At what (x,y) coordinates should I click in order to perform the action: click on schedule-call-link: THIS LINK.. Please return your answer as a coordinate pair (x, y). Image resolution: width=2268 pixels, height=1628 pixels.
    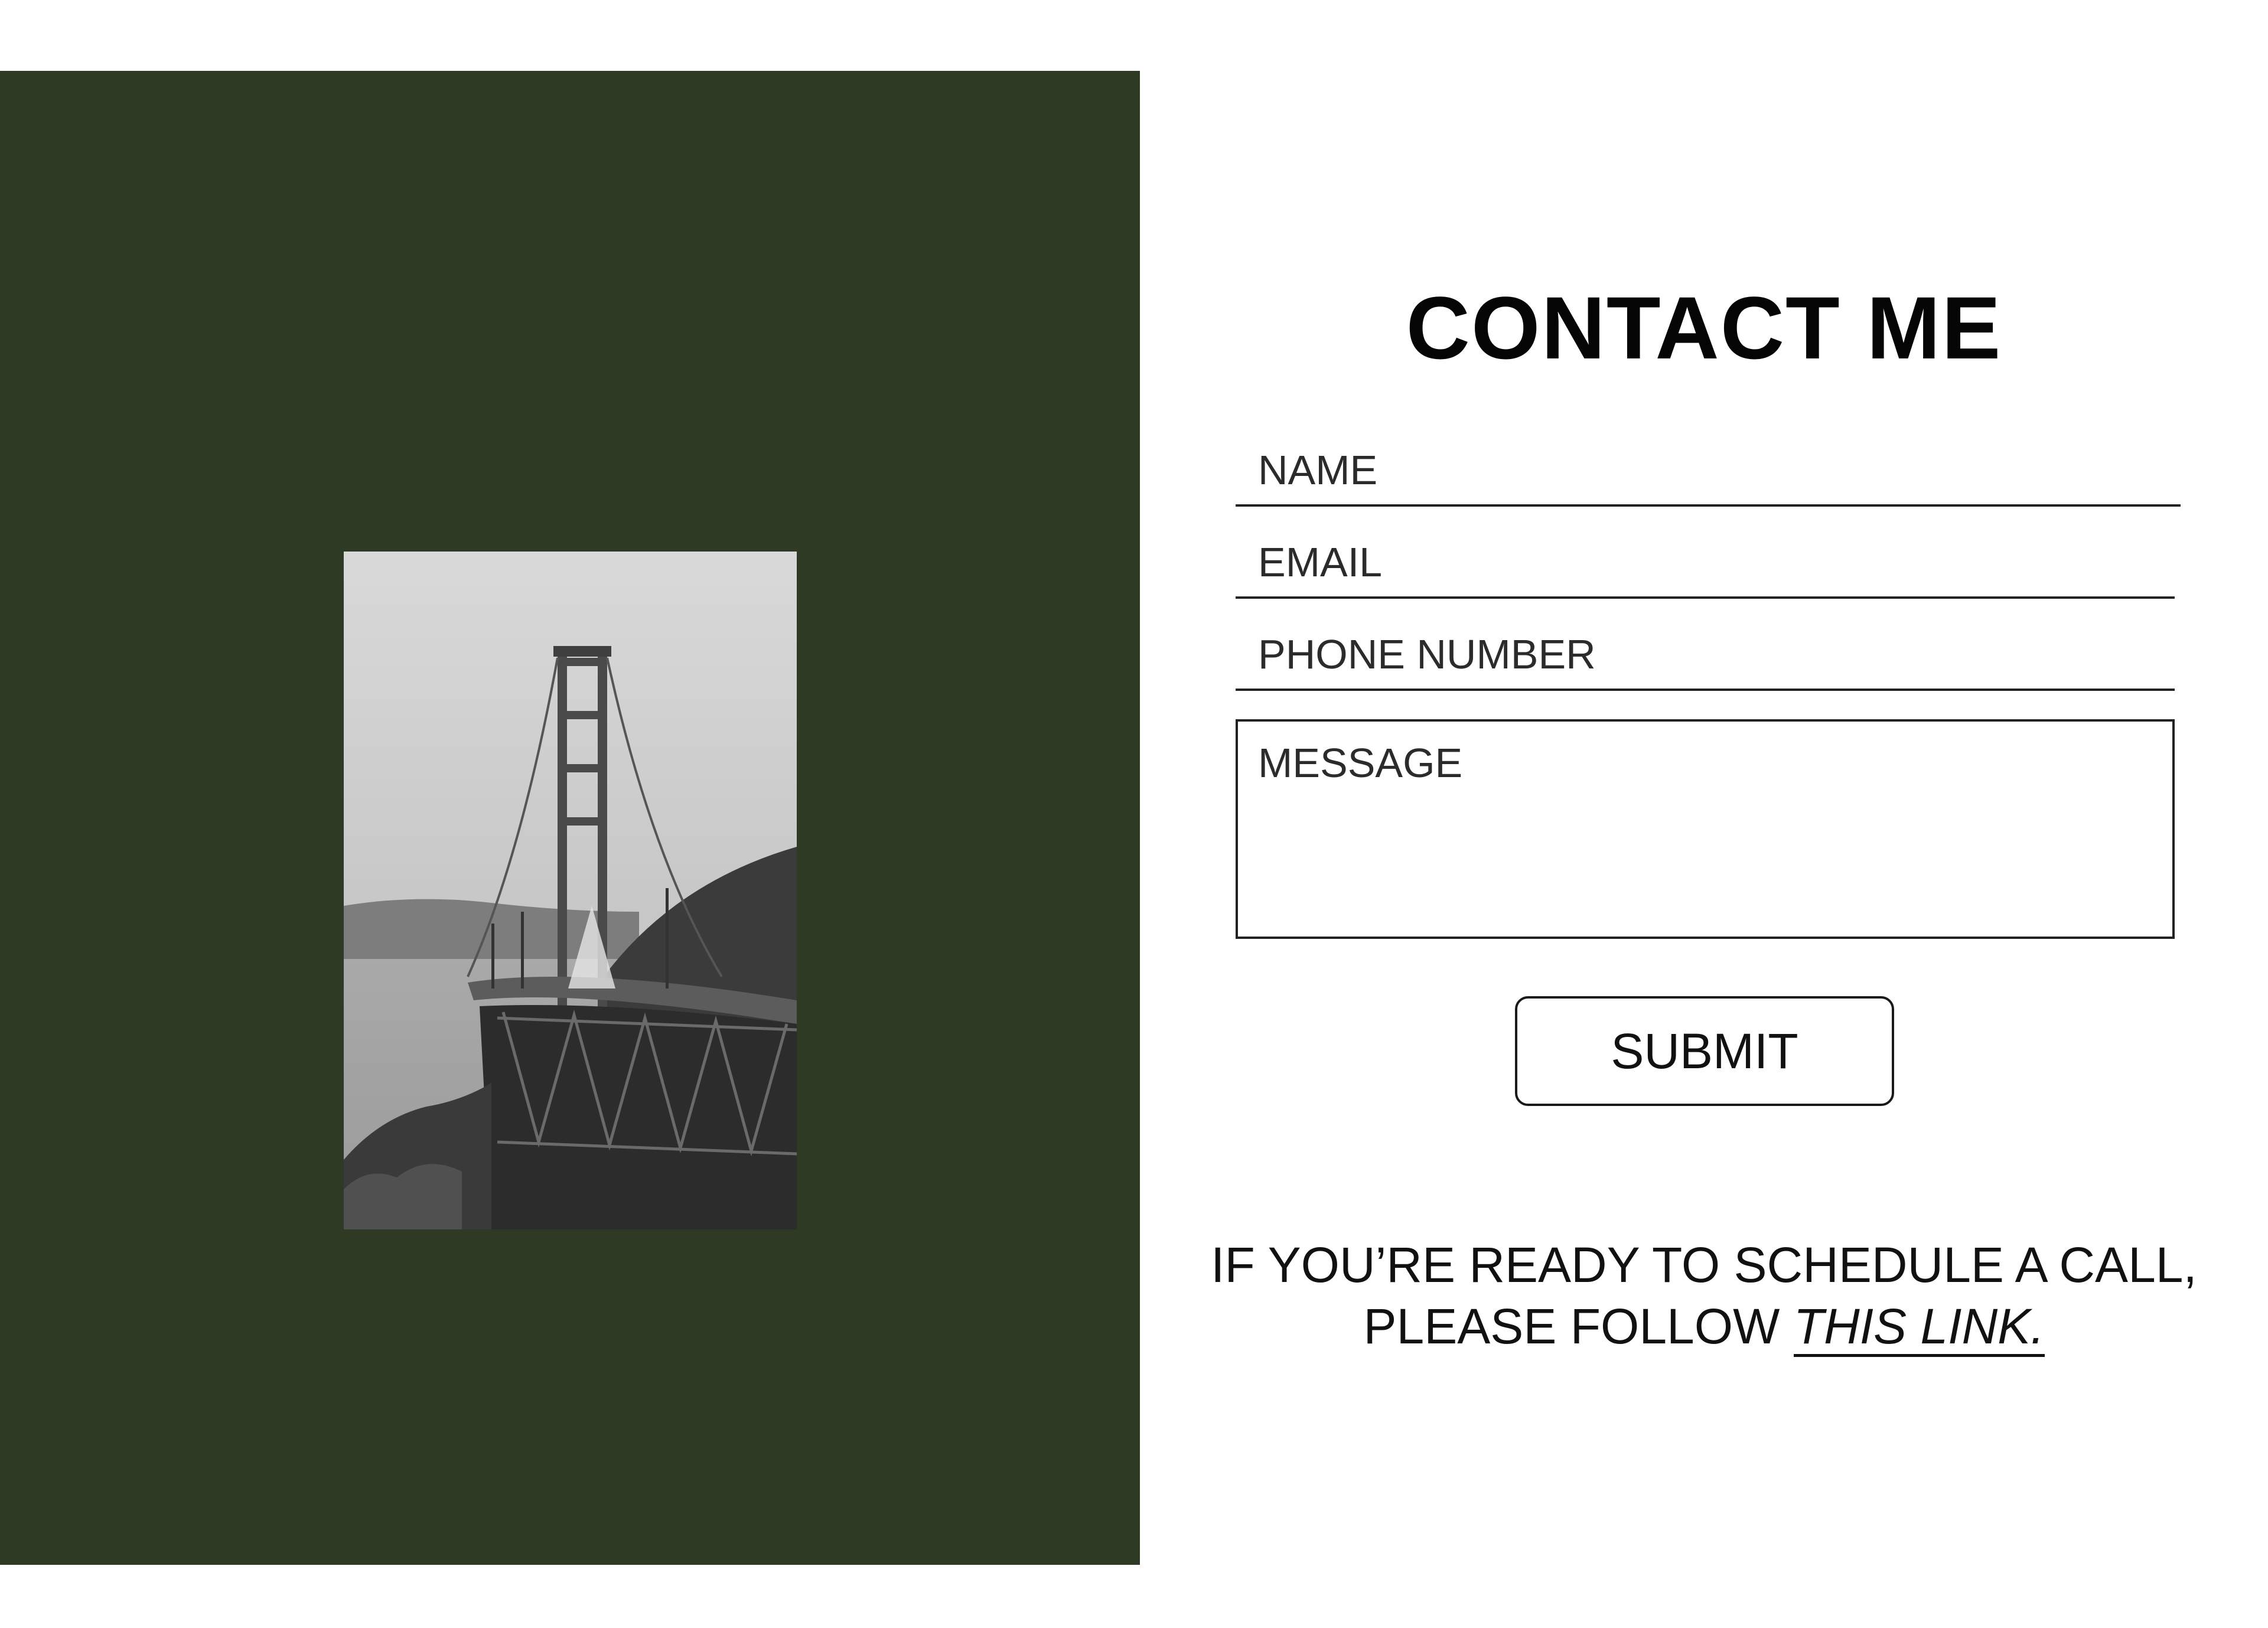
    Looking at the image, I should click on (1919, 1328).